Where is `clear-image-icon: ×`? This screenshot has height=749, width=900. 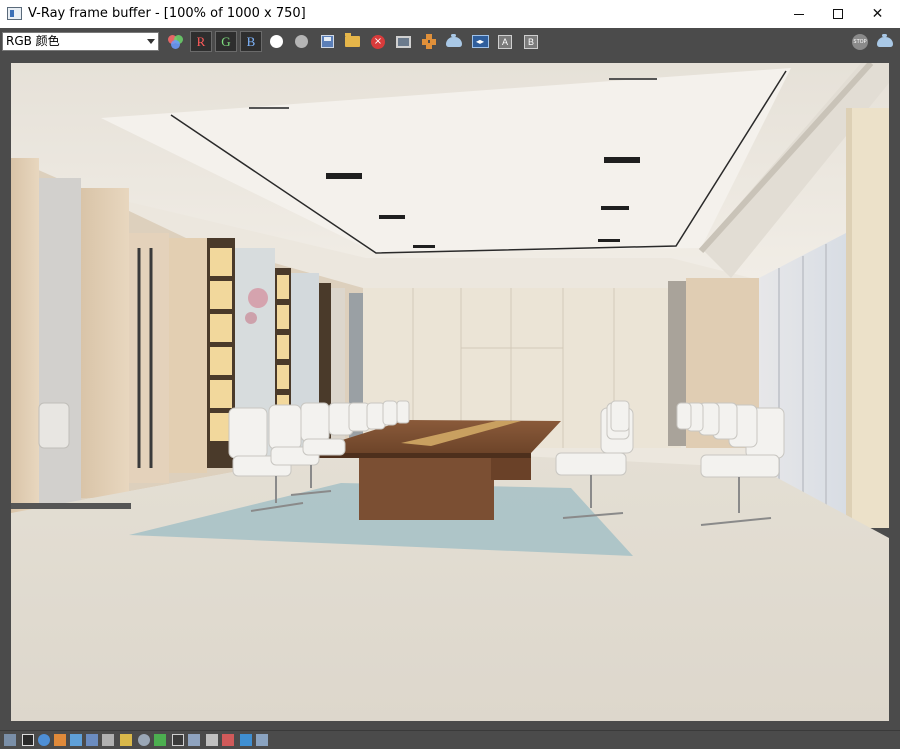 clear-image-icon: × is located at coordinates (378, 41).